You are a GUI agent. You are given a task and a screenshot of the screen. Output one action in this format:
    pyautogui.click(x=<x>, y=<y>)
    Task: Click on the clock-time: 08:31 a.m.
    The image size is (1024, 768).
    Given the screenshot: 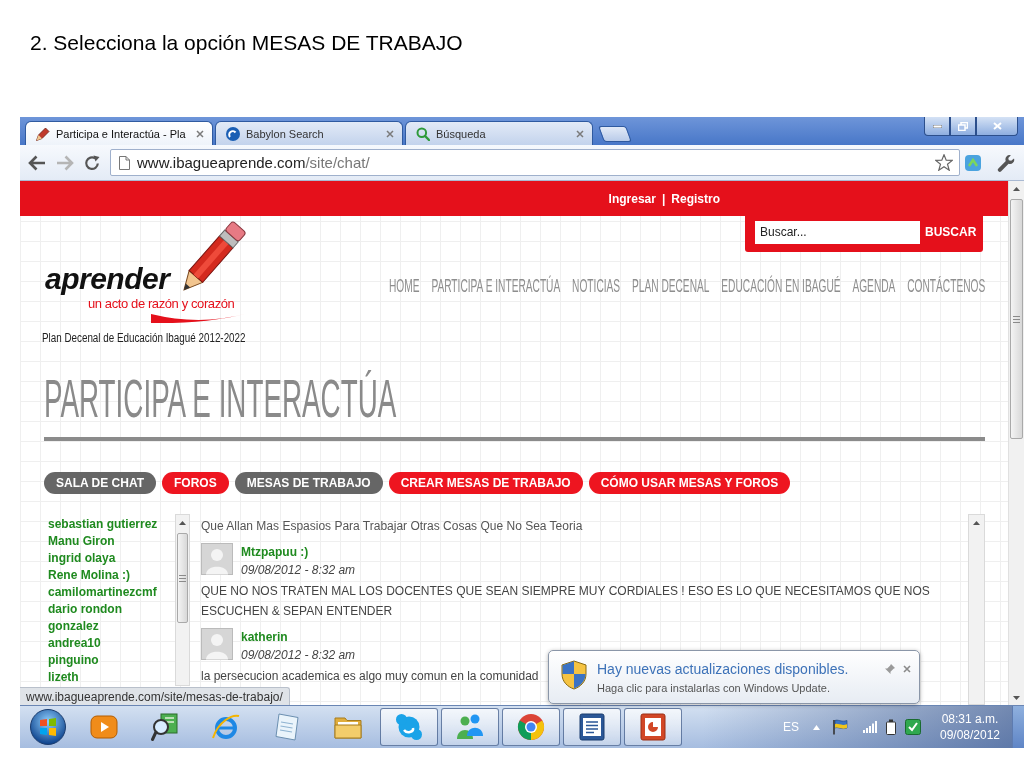 What is the action you would take?
    pyautogui.click(x=970, y=719)
    